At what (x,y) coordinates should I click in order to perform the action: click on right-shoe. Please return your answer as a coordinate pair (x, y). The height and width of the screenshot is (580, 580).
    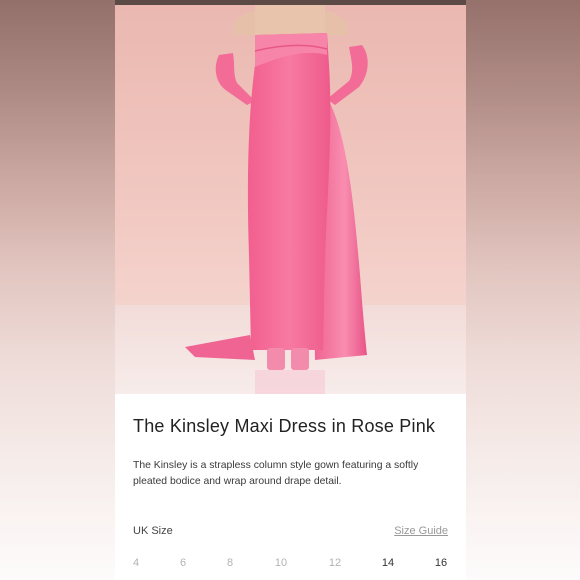
    Looking at the image, I should click on (300, 359).